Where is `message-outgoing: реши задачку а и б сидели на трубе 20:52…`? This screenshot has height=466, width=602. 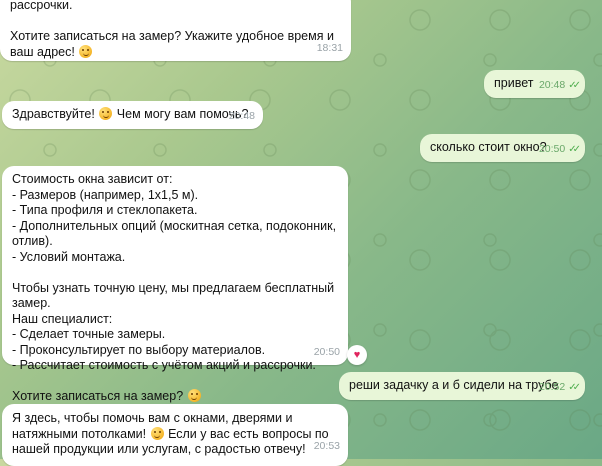
message-outgoing: реши задачку а и б сидели на трубе 20:52… is located at coordinates (462, 386).